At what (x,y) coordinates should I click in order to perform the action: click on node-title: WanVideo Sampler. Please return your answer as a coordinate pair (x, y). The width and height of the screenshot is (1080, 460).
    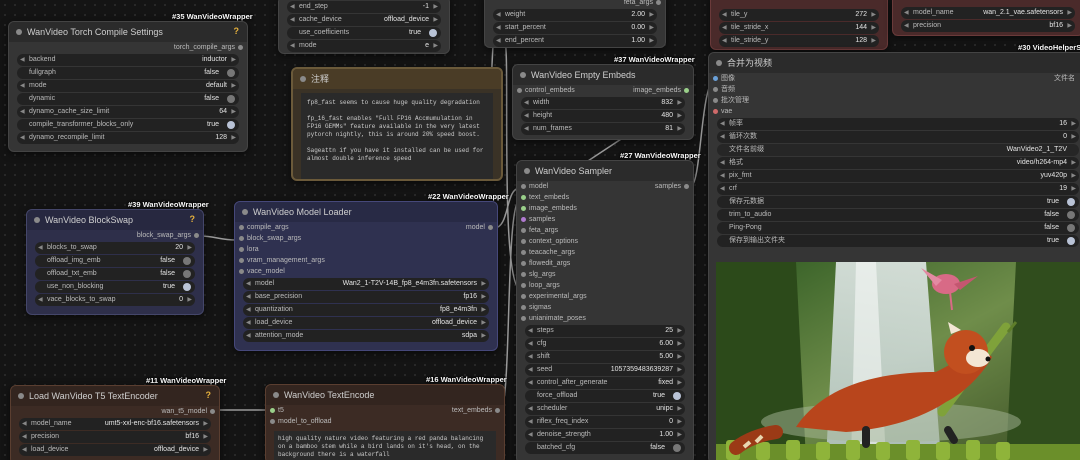
    Looking at the image, I should click on (605, 171).